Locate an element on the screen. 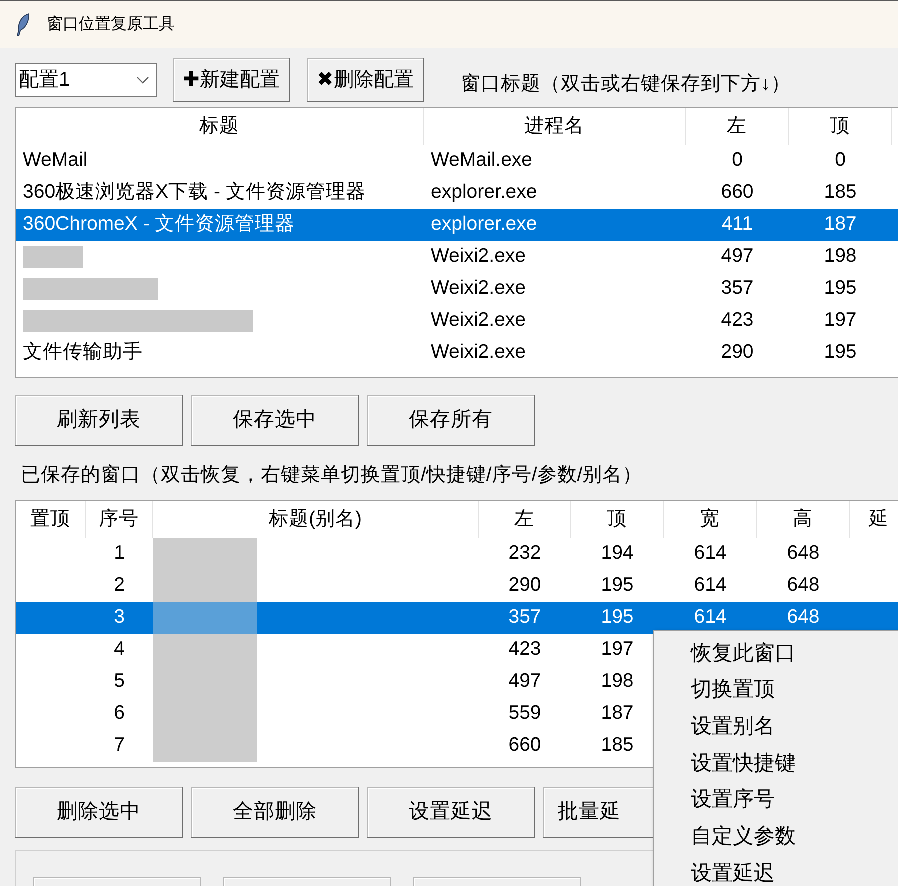 This screenshot has width=898, height=886. table-cell-text: WeMail is located at coordinates (55, 161).